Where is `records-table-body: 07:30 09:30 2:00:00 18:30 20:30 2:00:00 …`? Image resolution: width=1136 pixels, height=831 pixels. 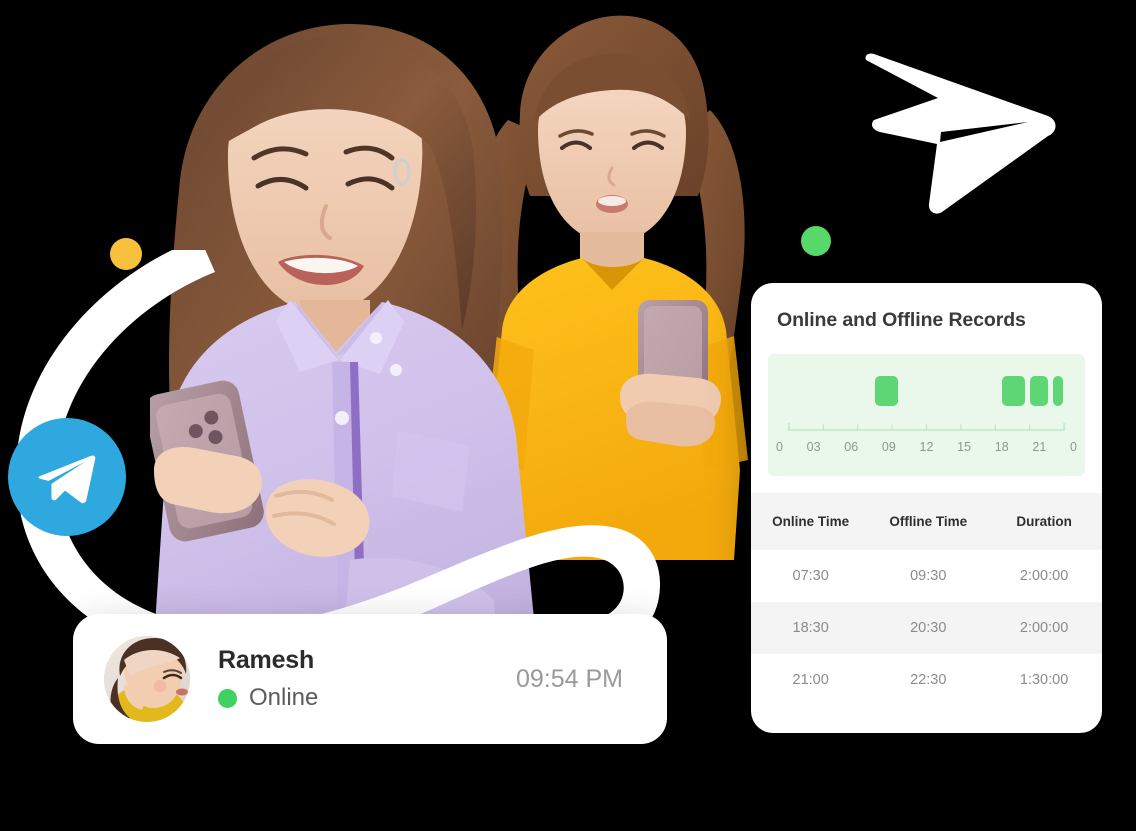 records-table-body: 07:30 09:30 2:00:00 18:30 20:30 2:00:00 … is located at coordinates (926, 628).